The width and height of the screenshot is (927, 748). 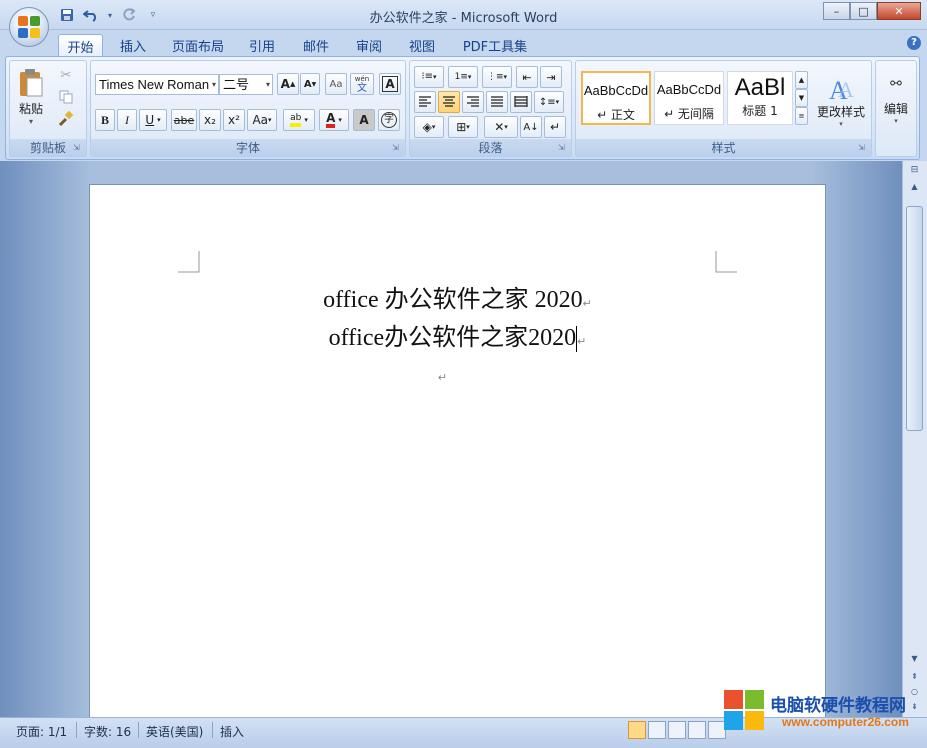 I want to click on change-styles-button: A A 更改样式 ▾, so click(x=841, y=100).